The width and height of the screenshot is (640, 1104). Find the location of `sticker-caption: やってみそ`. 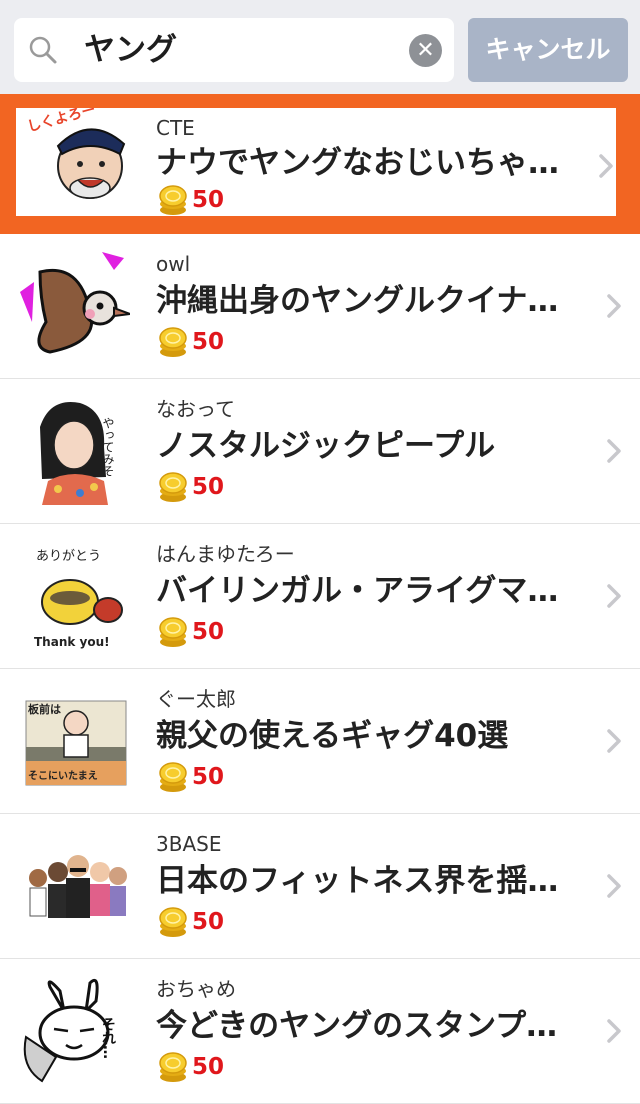

sticker-caption: やってみそ is located at coordinates (108, 447).